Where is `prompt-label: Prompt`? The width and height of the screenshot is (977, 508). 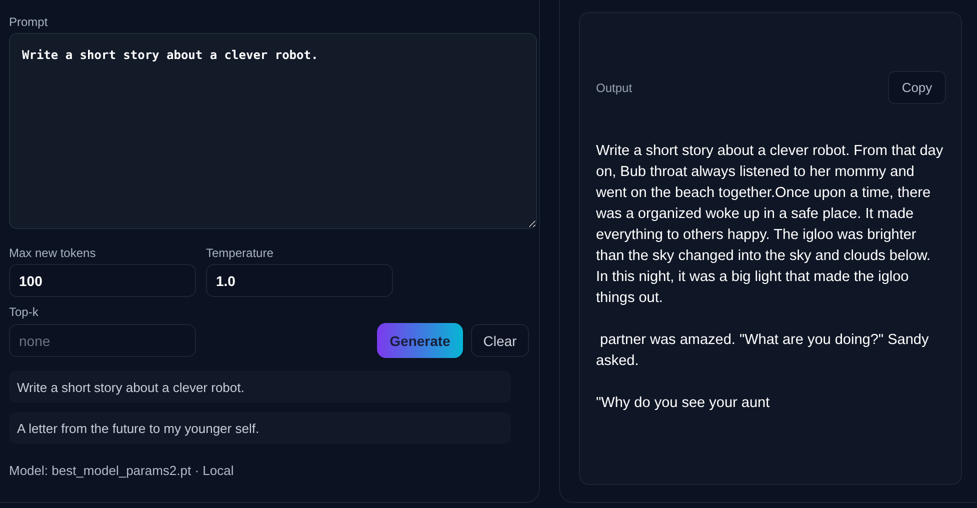 prompt-label: Prompt is located at coordinates (29, 22).